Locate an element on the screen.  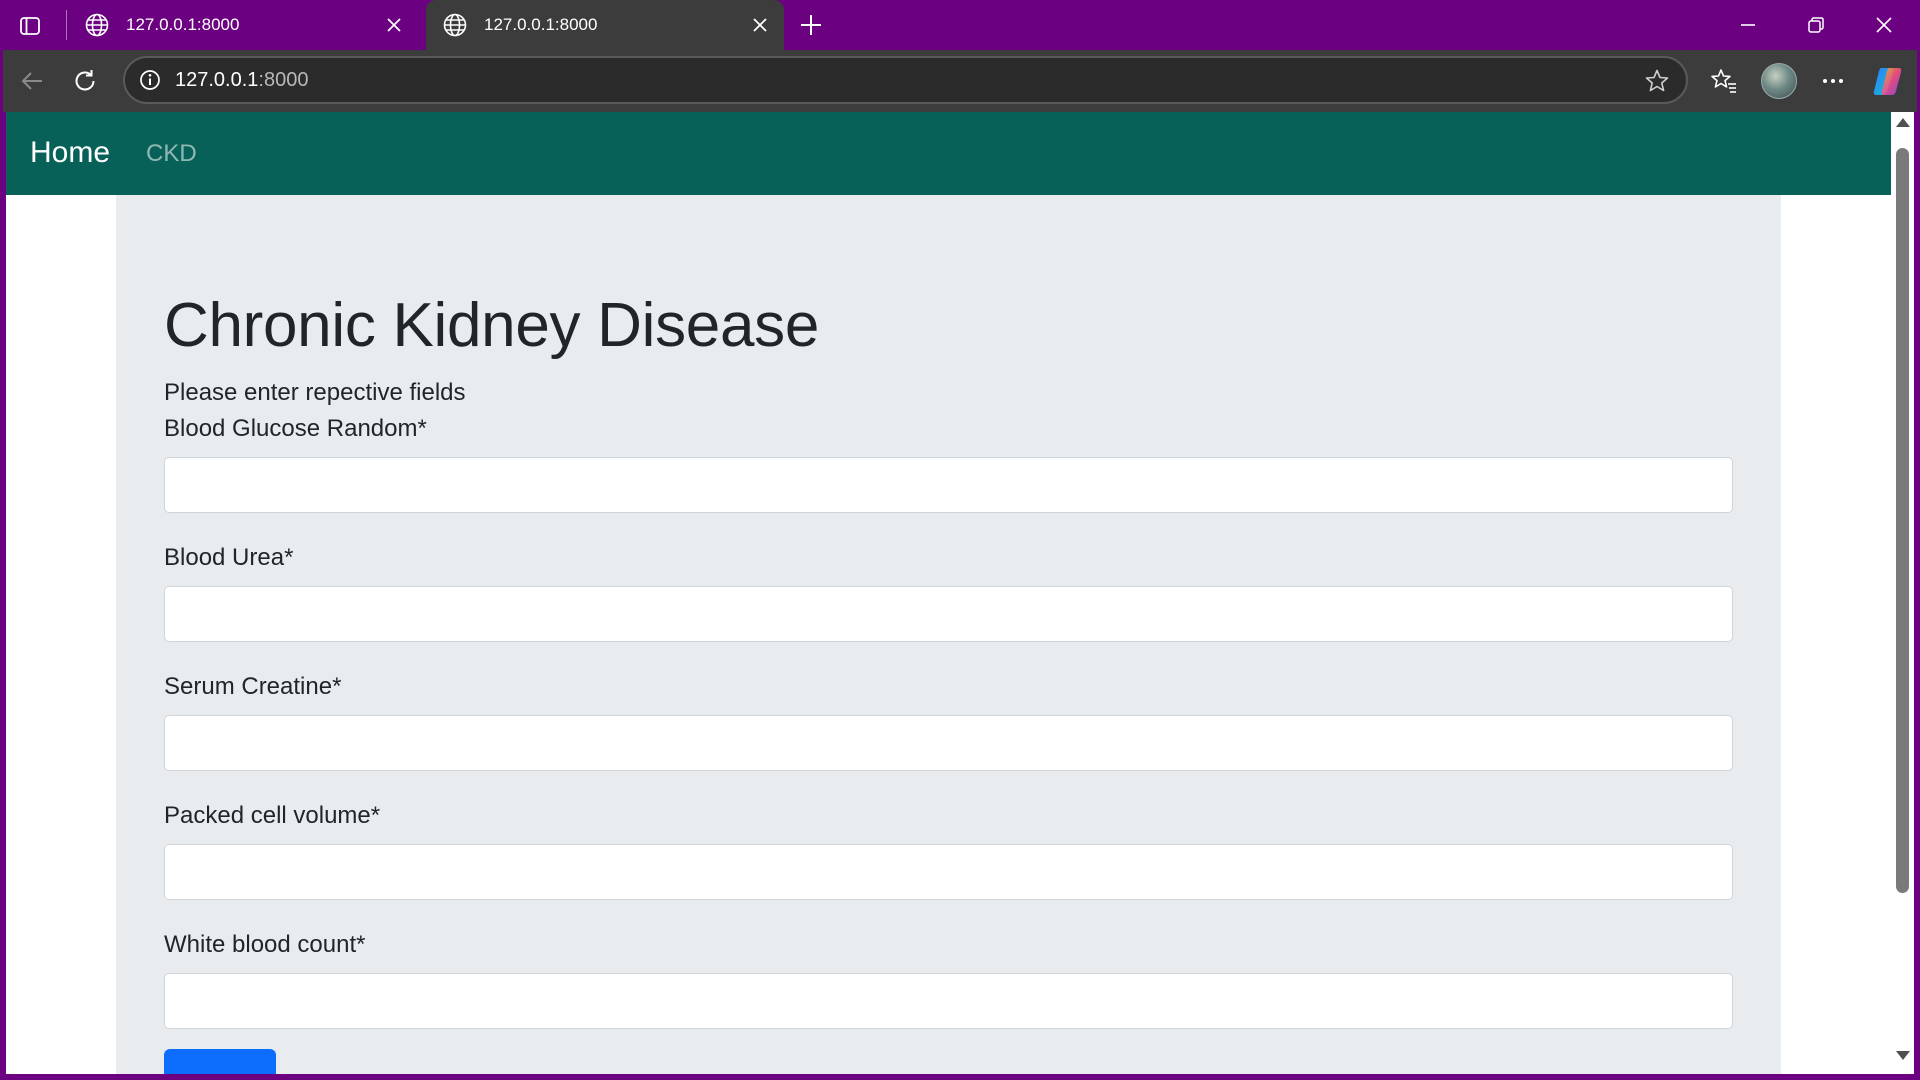
blood-glucose-input is located at coordinates (948, 485).